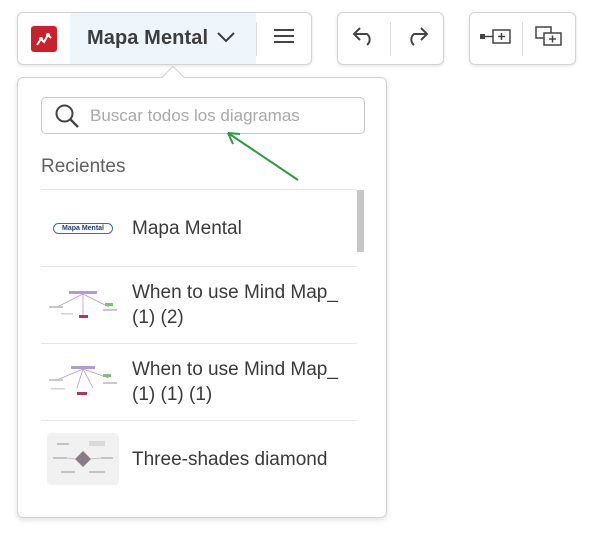  I want to click on hamburger-menu-button, so click(284, 38).